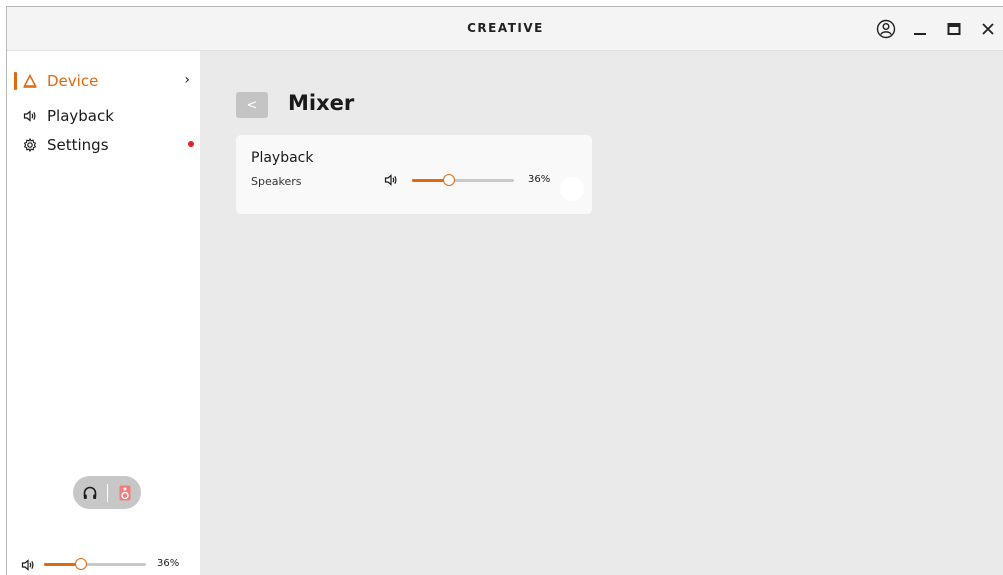 The image size is (1003, 575). What do you see at coordinates (276, 181) in the screenshot?
I see `device-name: Speakers` at bounding box center [276, 181].